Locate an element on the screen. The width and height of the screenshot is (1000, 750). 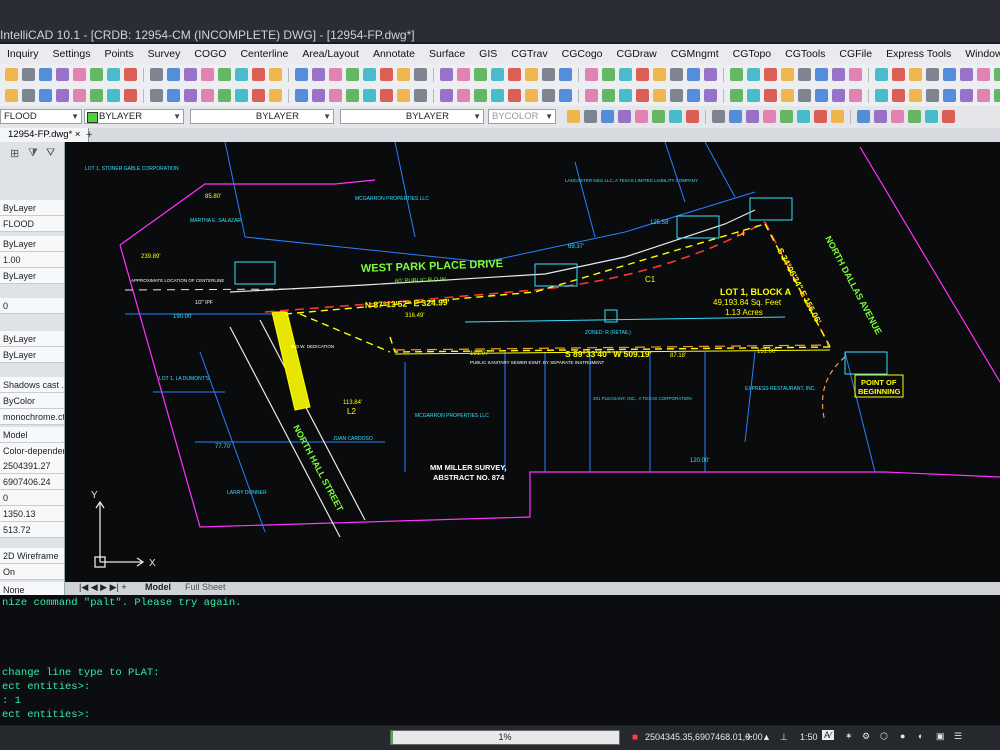
customize-icon: ☰ is located at coordinates (958, 736).